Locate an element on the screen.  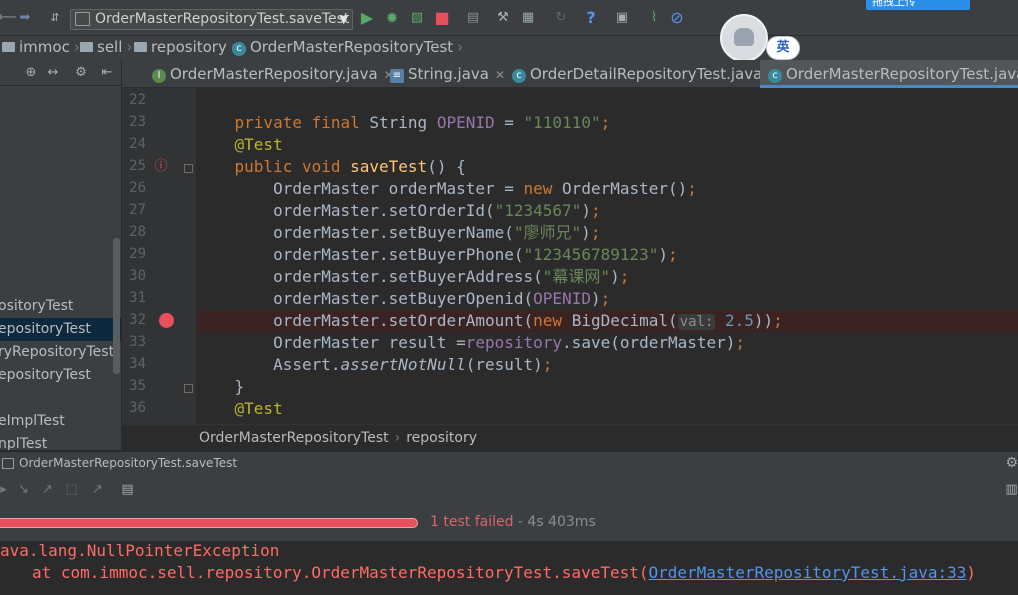
export-icon: ↗ is located at coordinates (97, 489).